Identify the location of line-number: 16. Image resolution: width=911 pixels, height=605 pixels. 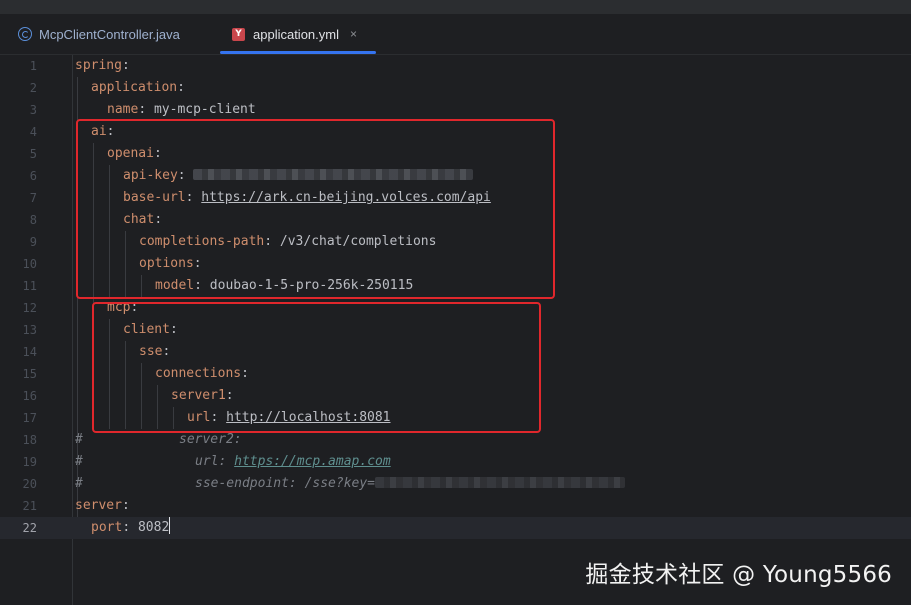
(29, 396).